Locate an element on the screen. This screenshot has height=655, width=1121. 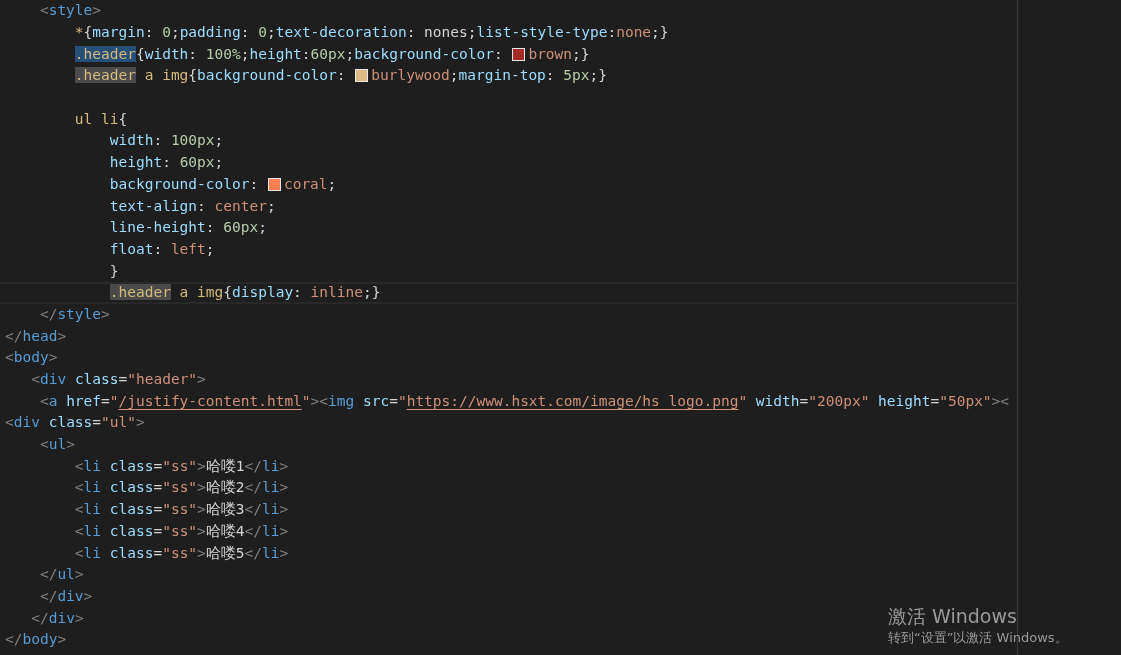
code-line: <div class="header"> is located at coordinates (118, 380).